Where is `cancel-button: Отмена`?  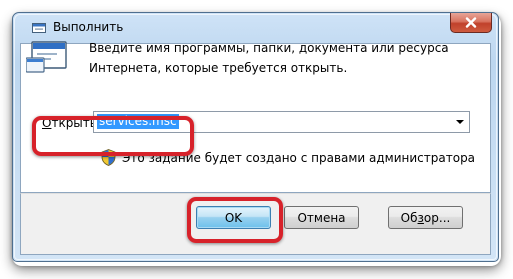
cancel-button: Отмена is located at coordinates (321, 217).